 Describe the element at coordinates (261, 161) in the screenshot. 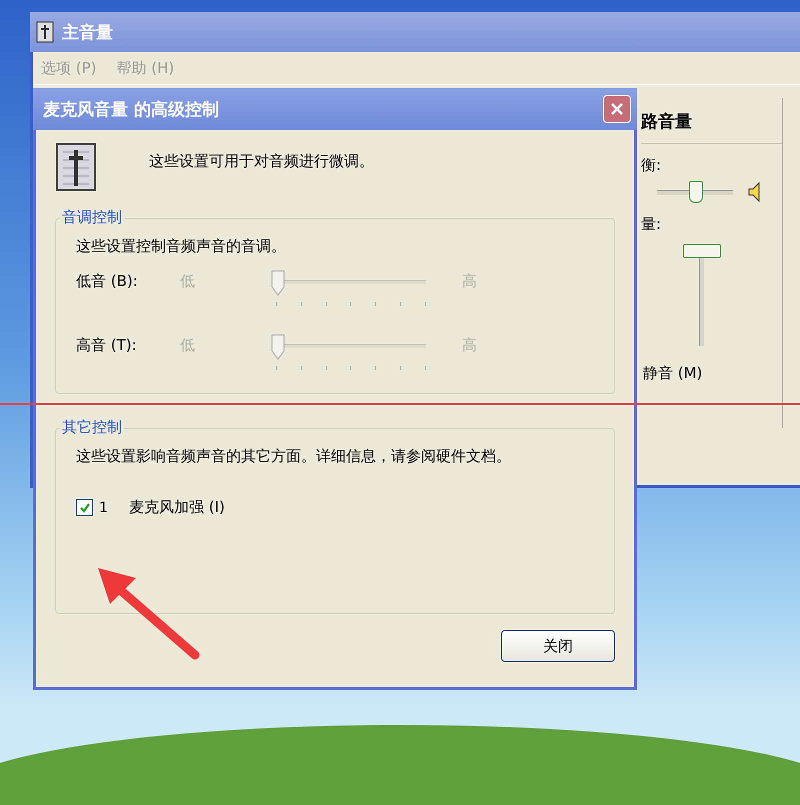

I see `intro-text: 这些设置可用于对音频进行微调。` at that location.